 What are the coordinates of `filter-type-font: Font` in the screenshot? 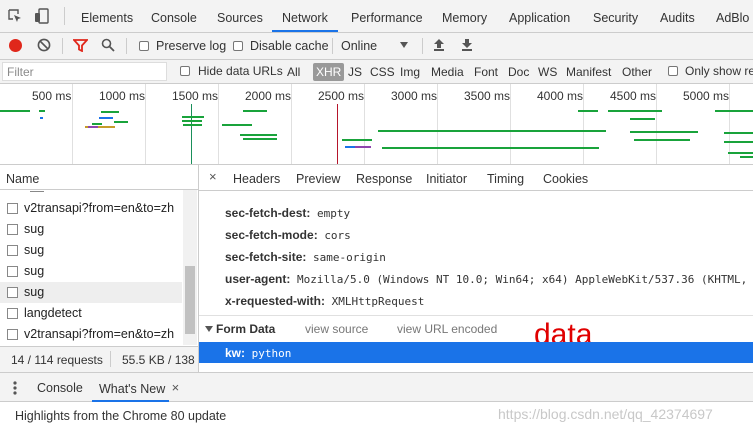 It's located at (486, 72).